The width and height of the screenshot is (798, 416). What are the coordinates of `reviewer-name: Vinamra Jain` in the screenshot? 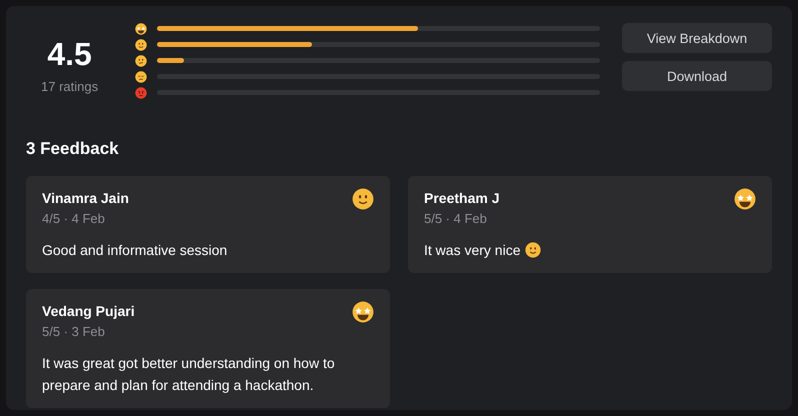 It's located at (85, 198).